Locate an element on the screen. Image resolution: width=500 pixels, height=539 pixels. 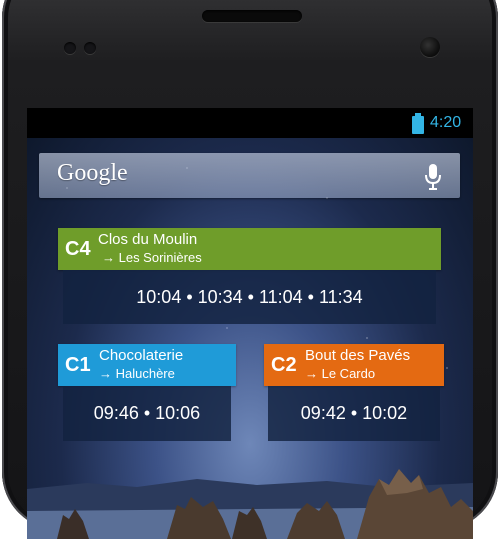
stop-name: Chocolaterie is located at coordinates (141, 355).